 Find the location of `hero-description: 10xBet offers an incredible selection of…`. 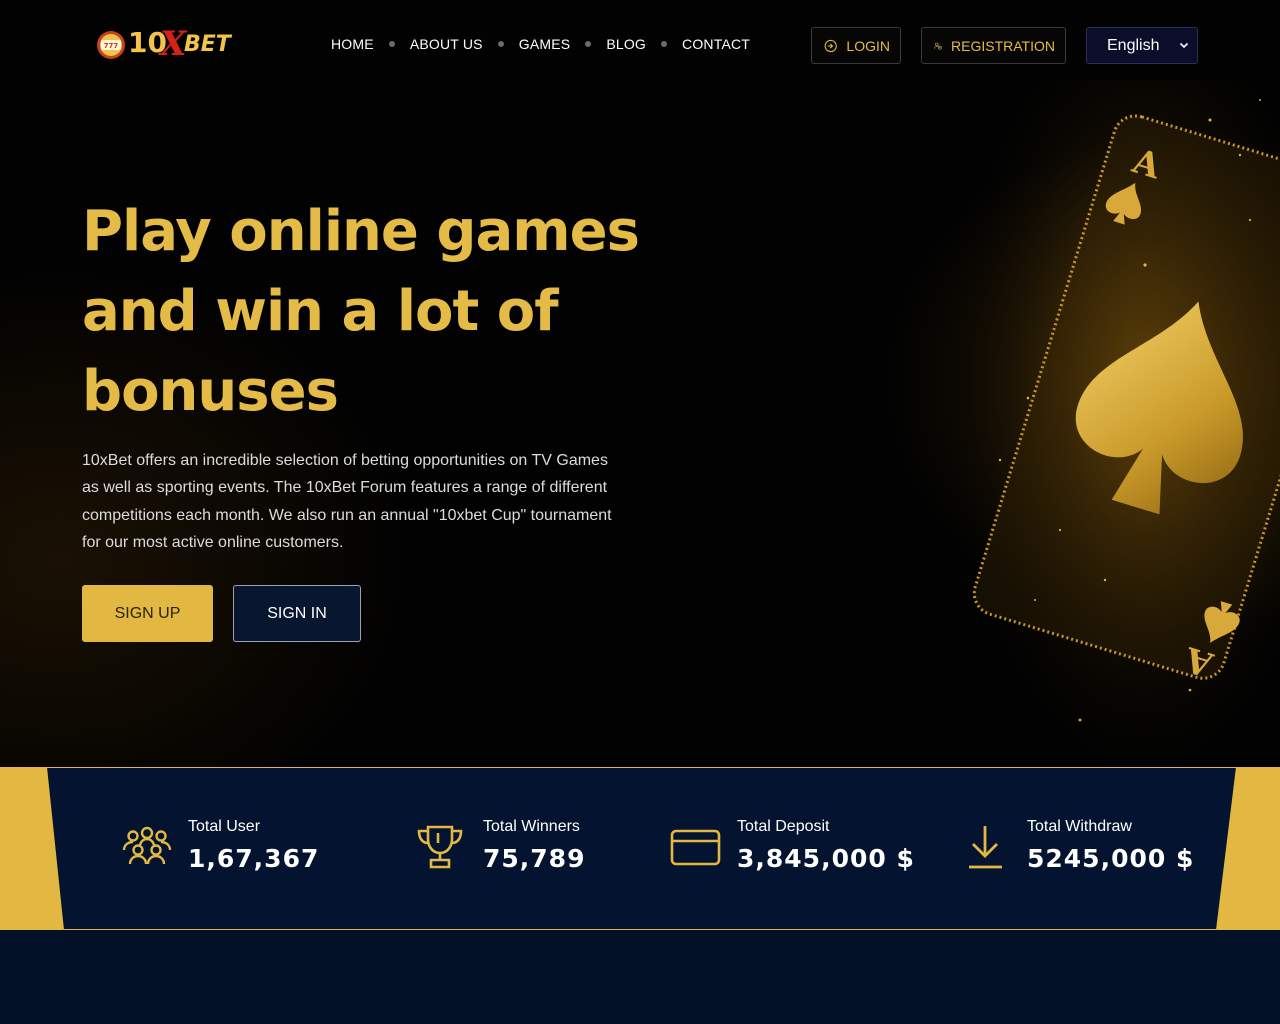

hero-description: 10xBet offers an incredible selection of… is located at coordinates (347, 501).